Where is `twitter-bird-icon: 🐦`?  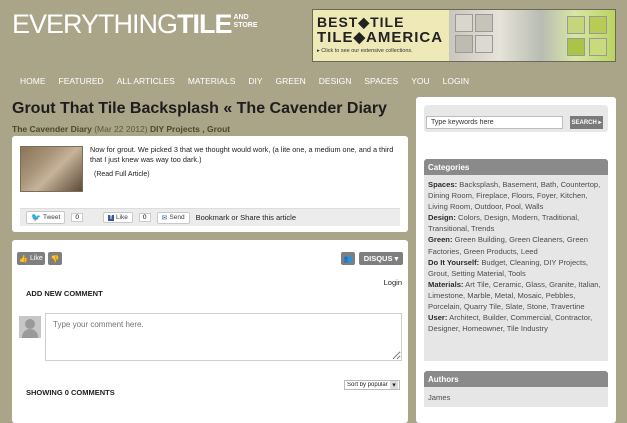
twitter-bird-icon: 🐦 is located at coordinates (36, 217).